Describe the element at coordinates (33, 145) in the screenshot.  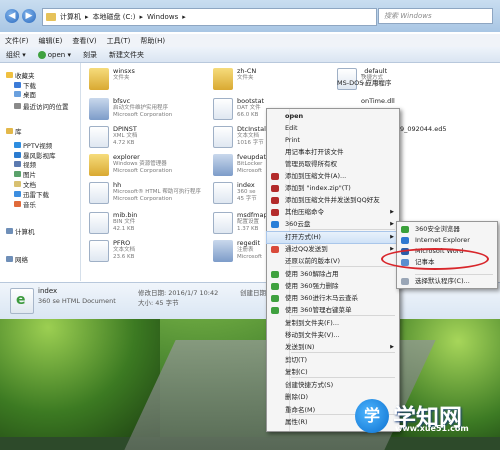
I see `sidebar-item: PPTV视频` at that location.